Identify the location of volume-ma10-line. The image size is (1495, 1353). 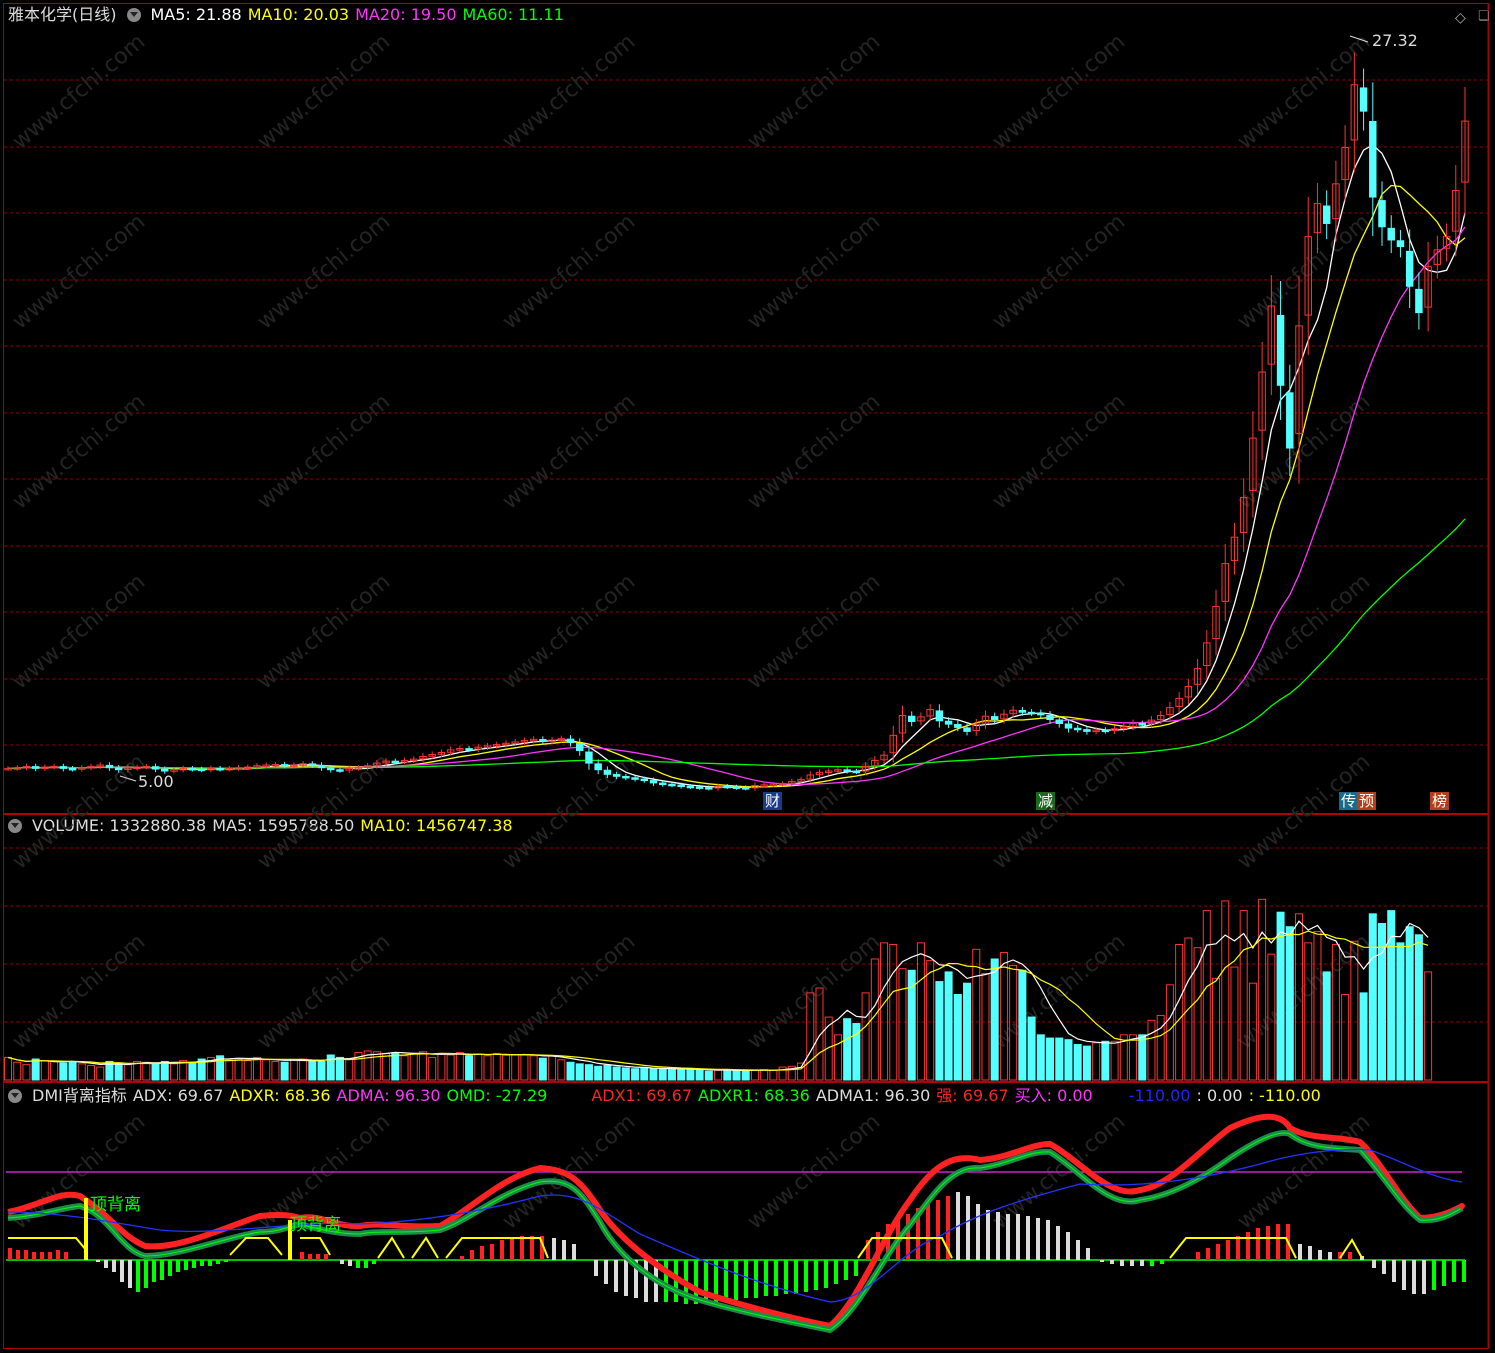
(718, 1000).